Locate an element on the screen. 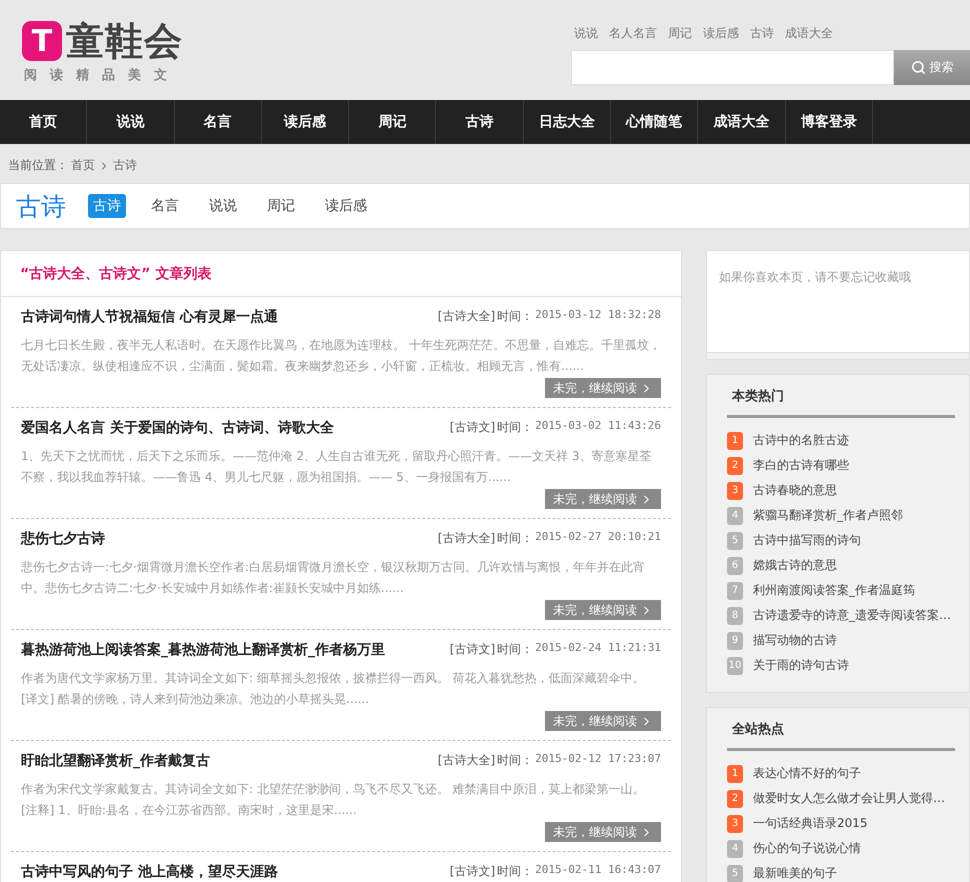 The height and width of the screenshot is (882, 970). rank-number: 7 is located at coordinates (735, 591).